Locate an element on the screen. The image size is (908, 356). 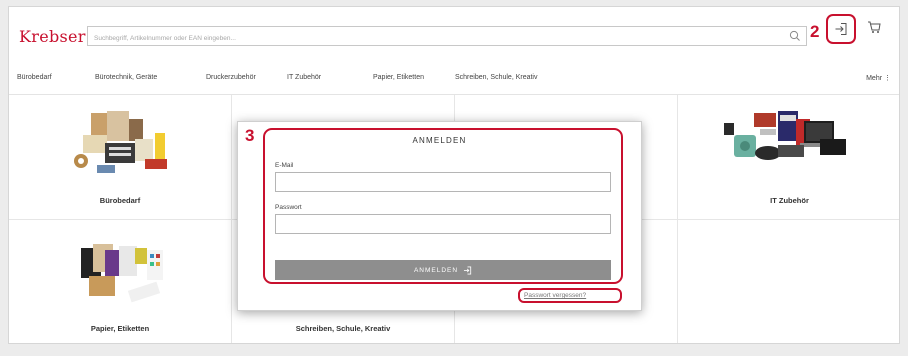
cart-icon is located at coordinates (874, 27).